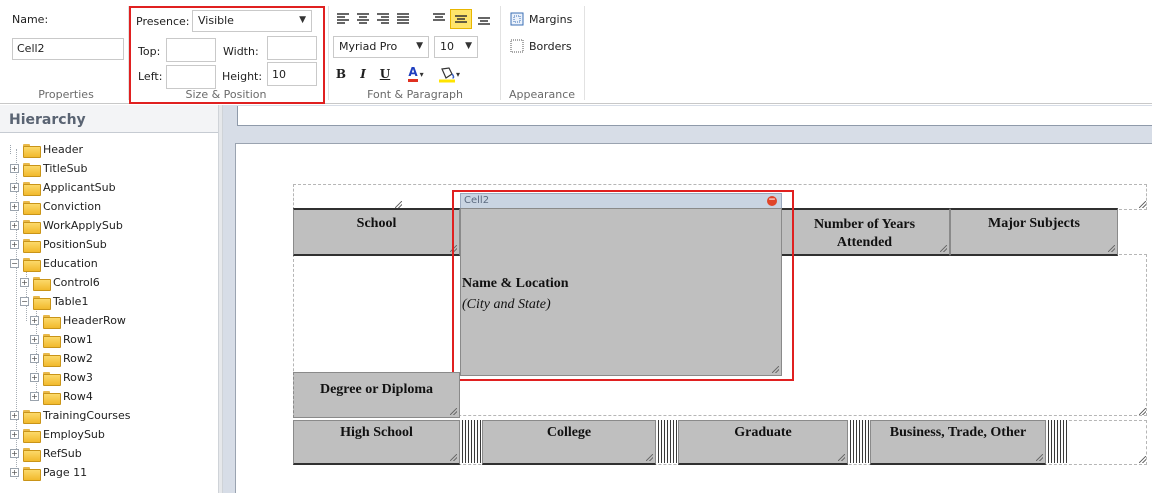 The width and height of the screenshot is (1152, 493). I want to click on tree-item: + PositionSub, so click(58, 244).